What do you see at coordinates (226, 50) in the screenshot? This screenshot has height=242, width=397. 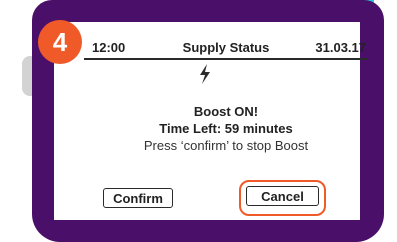 I see `status-header: 12:00 Supply Status 31.03.17` at bounding box center [226, 50].